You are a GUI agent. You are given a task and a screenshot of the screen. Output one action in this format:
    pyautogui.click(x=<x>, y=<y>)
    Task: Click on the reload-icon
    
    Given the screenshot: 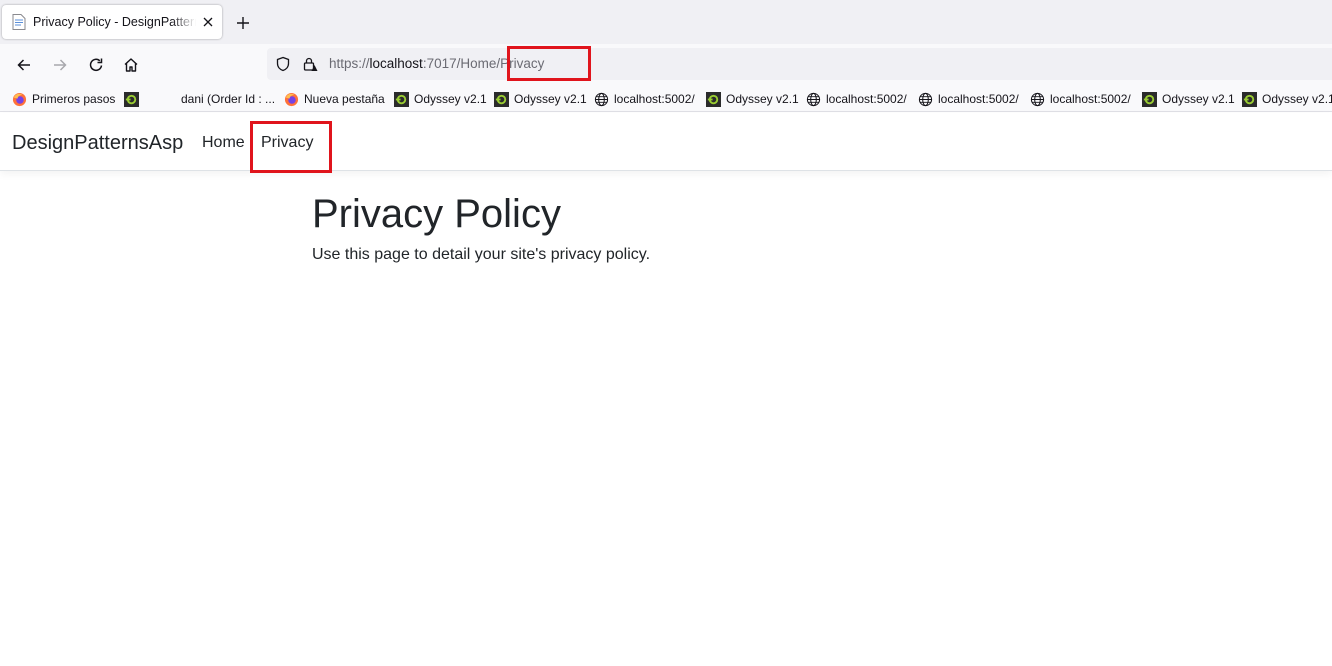 What is the action you would take?
    pyautogui.click(x=96, y=65)
    